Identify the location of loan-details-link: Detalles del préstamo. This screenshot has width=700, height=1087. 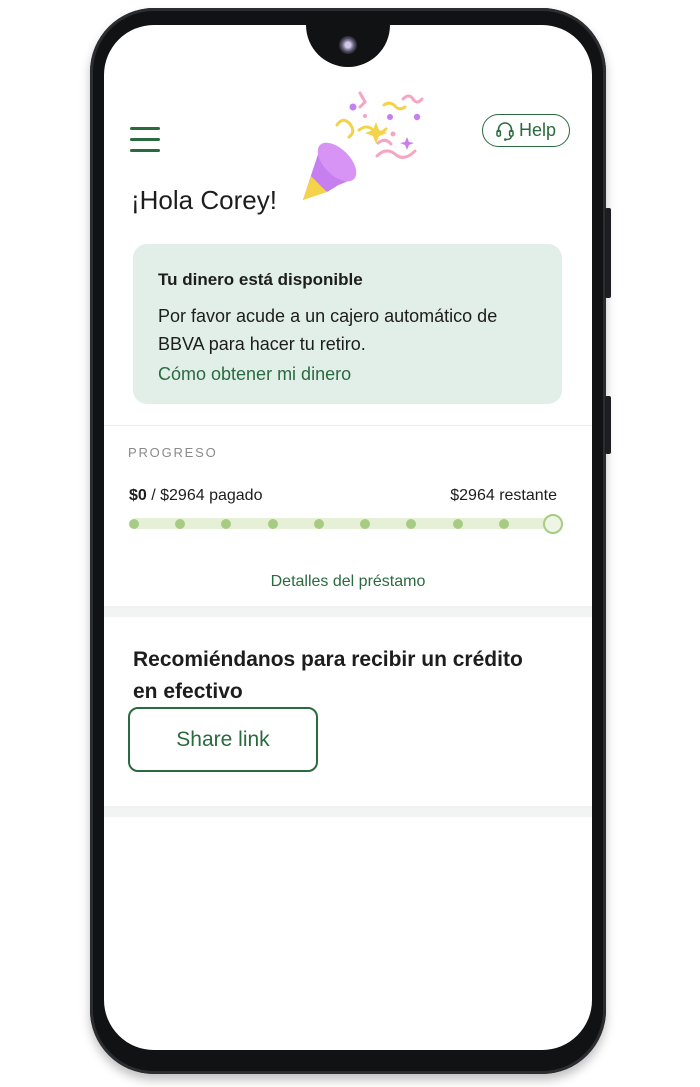
(348, 582).